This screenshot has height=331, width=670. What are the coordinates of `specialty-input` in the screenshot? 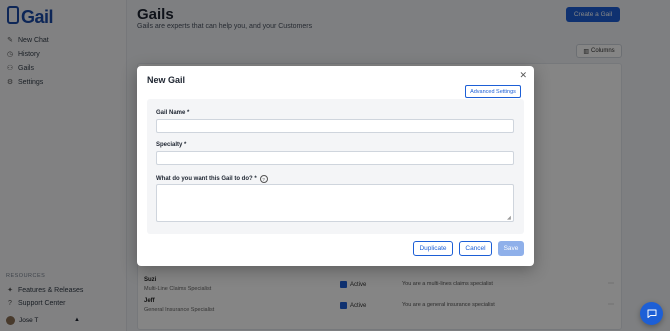 It's located at (335, 158).